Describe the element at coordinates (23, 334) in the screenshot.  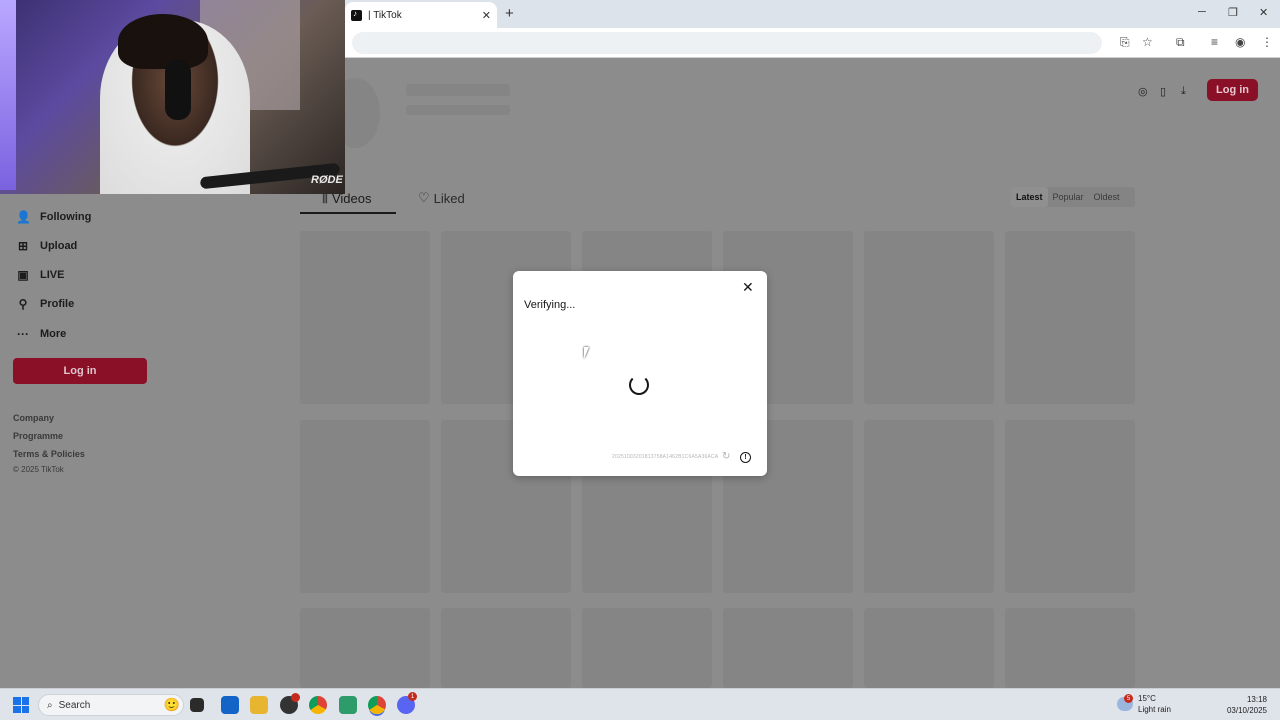
I see `more-icon: ···` at that location.